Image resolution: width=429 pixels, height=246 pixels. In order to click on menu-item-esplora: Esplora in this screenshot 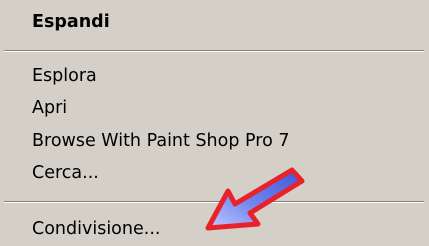, I will do `click(64, 76)`.